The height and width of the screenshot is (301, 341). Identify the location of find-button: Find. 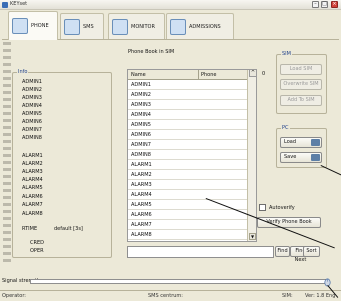
(282, 251).